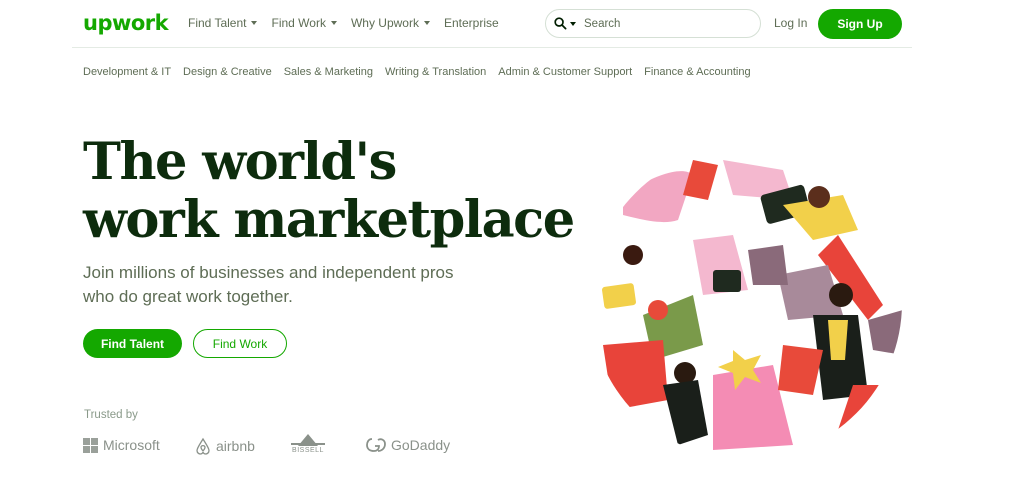 This screenshot has height=493, width=1024. I want to click on find-talent-button: Find Talent, so click(132, 343).